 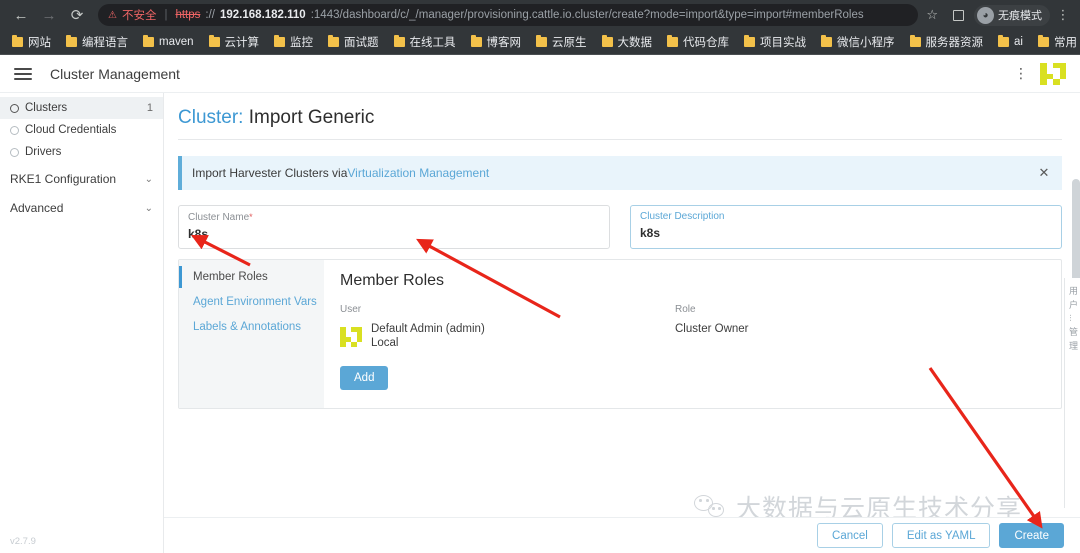 I want to click on bookmark-item: 服务器资源, so click(x=947, y=42).